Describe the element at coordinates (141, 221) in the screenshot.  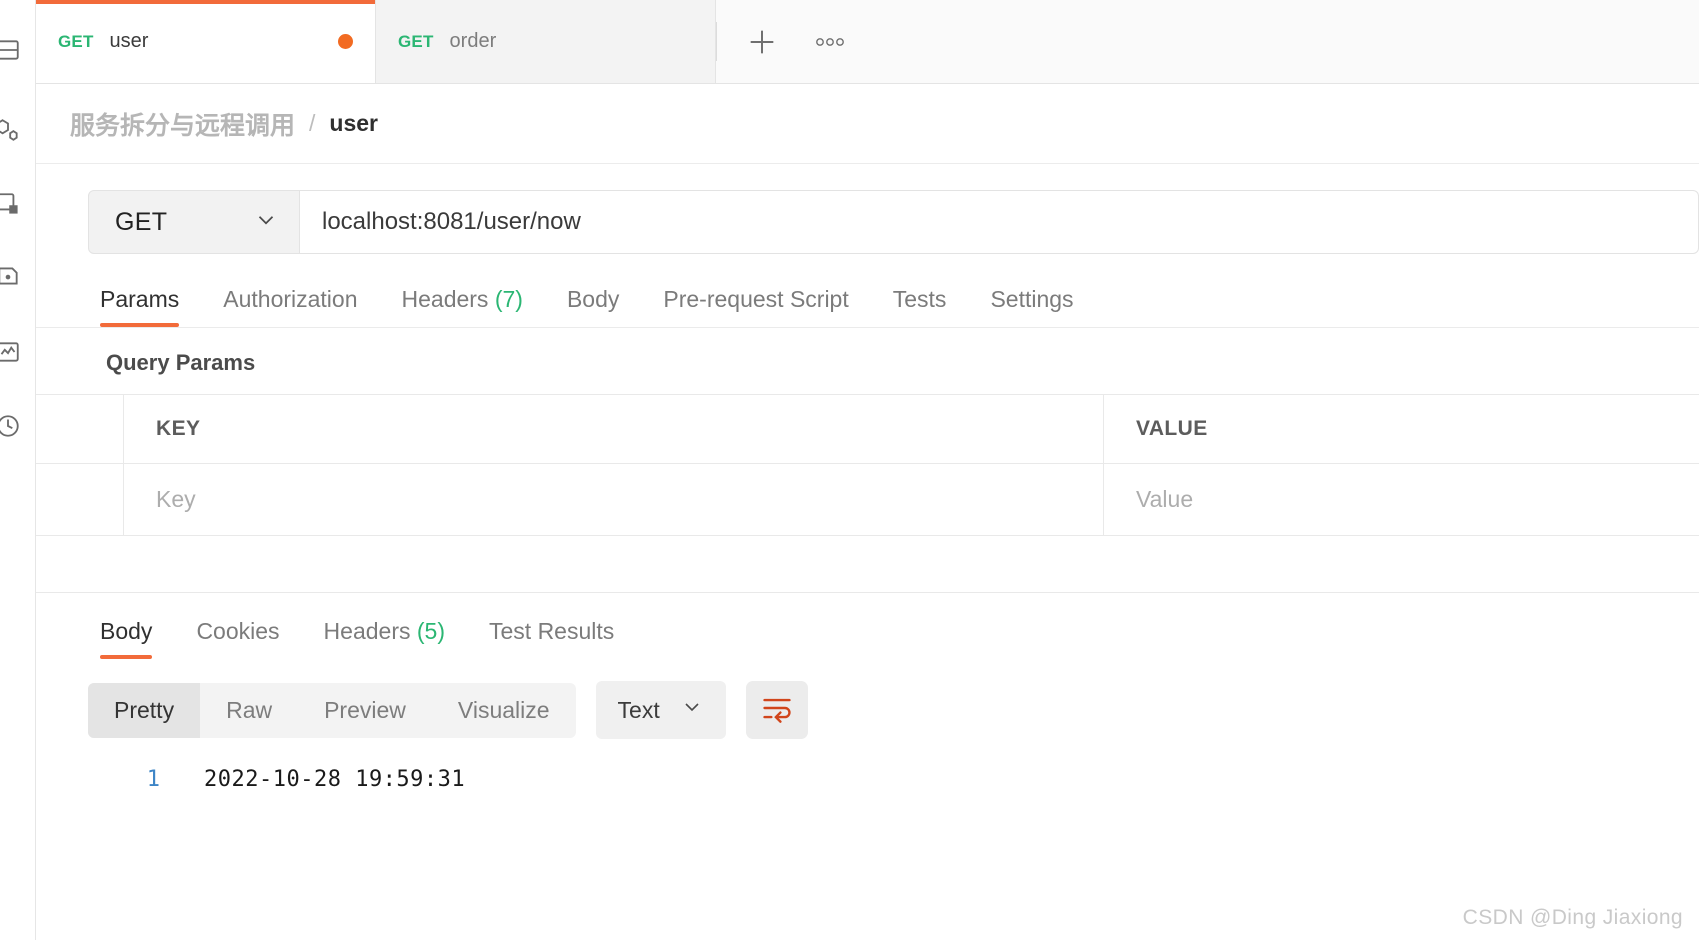
I see `http-method-value: GET` at that location.